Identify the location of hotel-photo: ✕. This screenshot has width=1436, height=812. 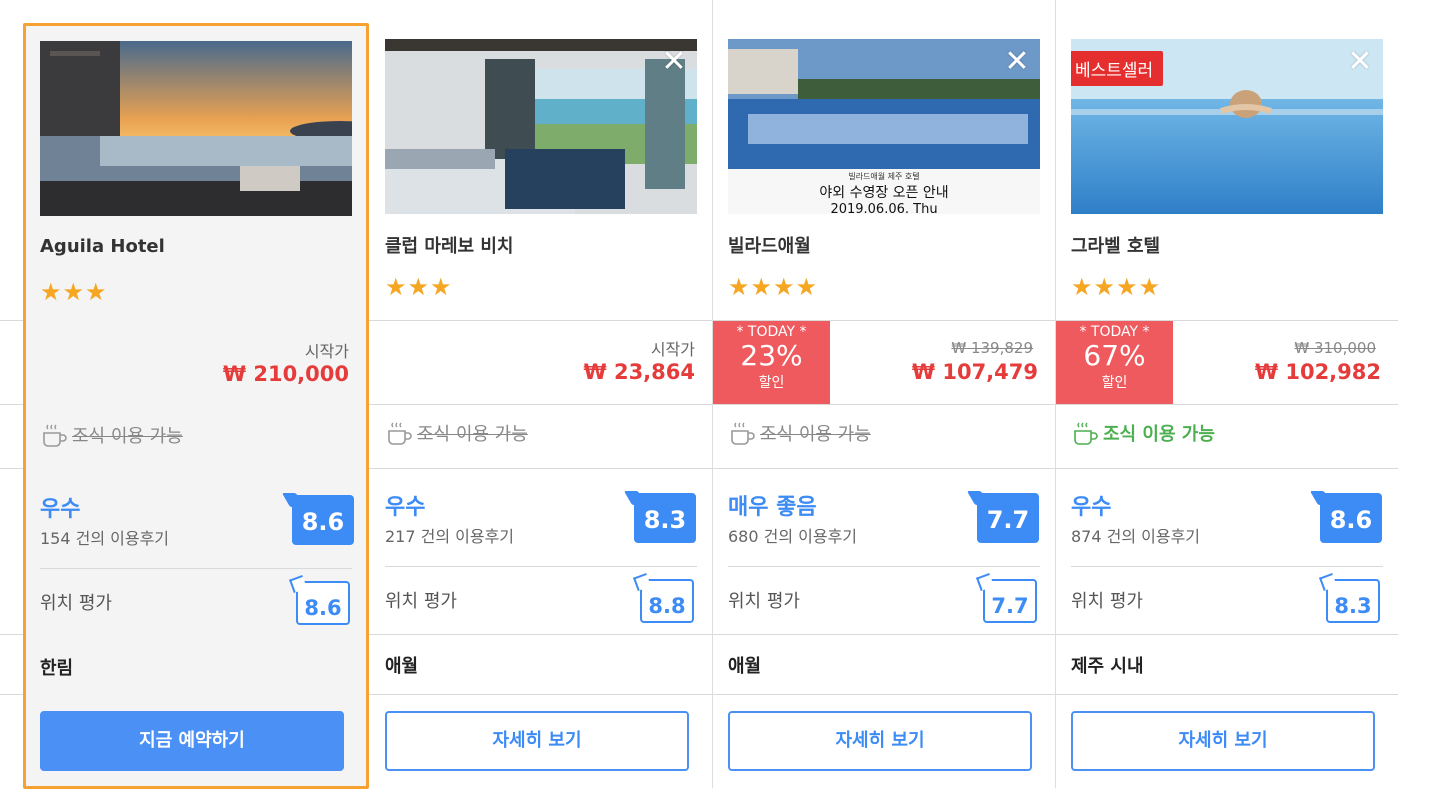
(541, 126).